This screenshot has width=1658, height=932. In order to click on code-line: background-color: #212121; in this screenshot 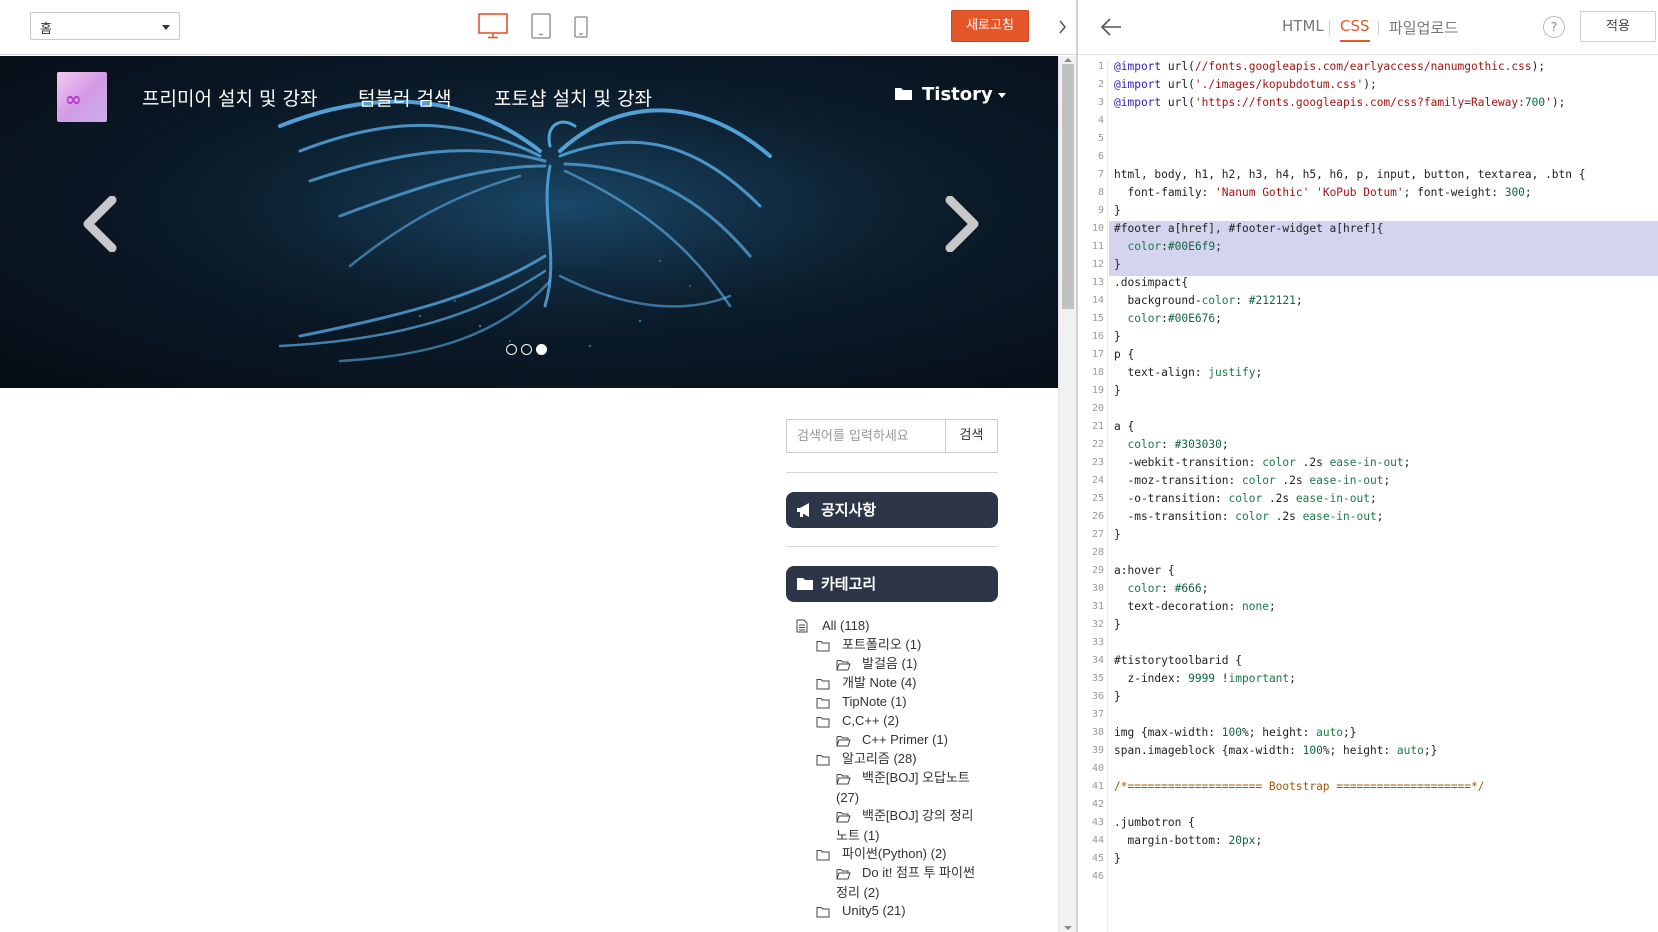, I will do `click(1208, 300)`.